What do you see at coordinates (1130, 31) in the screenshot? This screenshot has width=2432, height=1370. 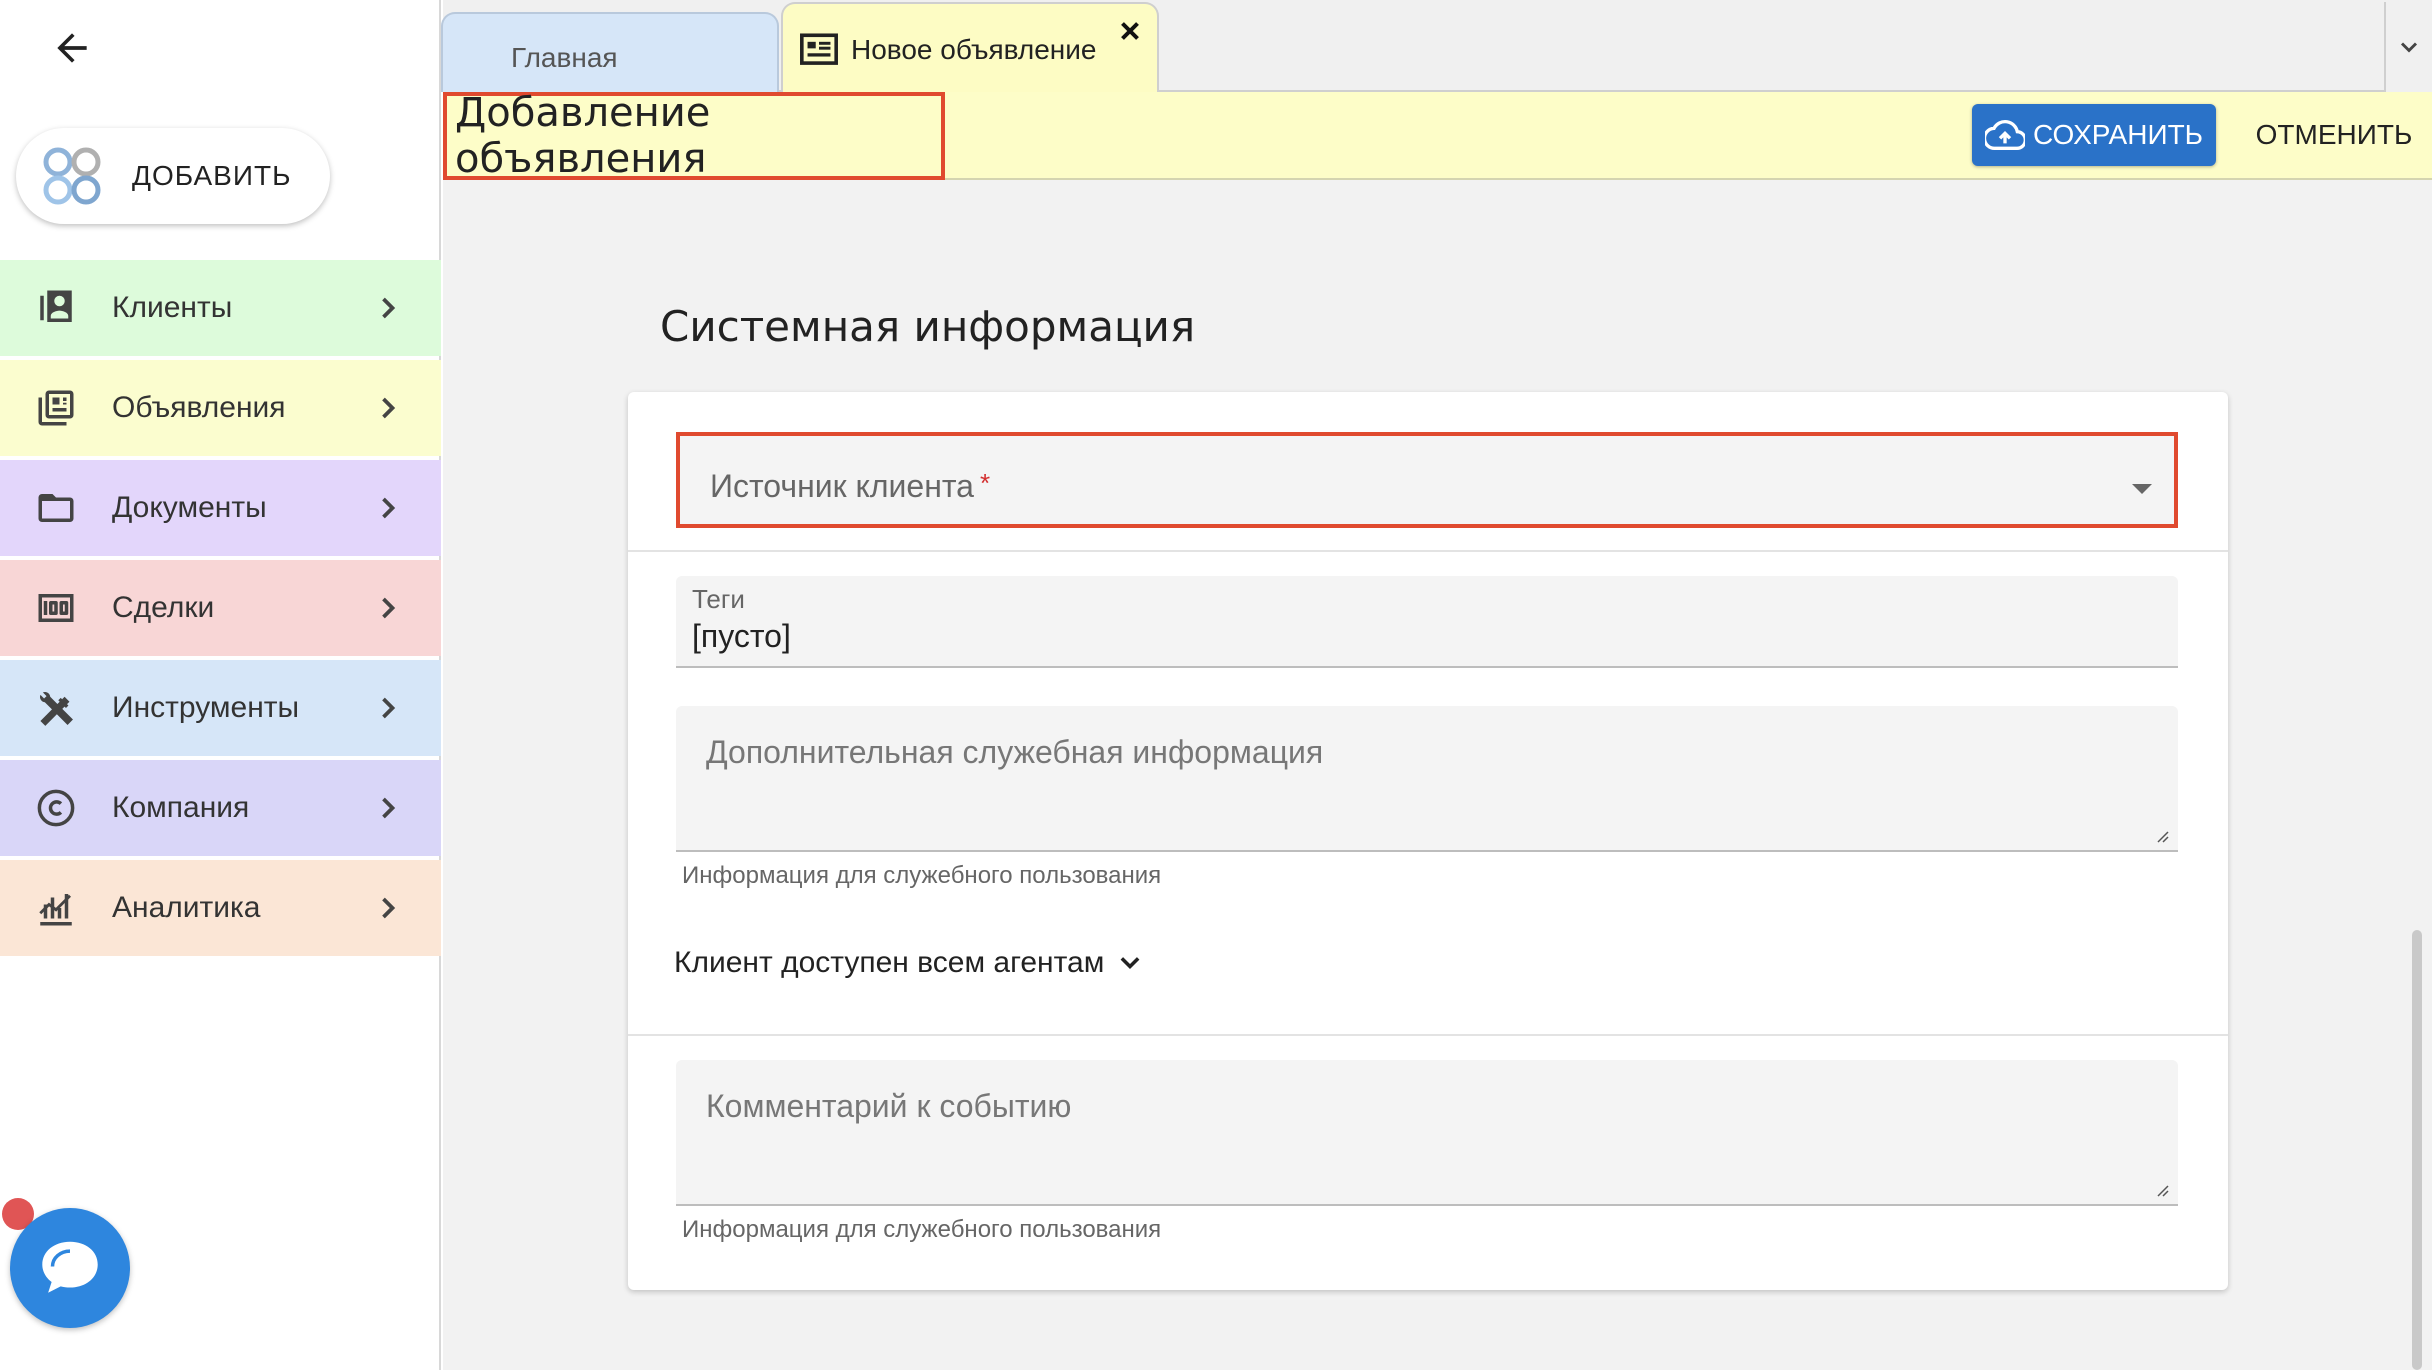 I see `close-icon` at bounding box center [1130, 31].